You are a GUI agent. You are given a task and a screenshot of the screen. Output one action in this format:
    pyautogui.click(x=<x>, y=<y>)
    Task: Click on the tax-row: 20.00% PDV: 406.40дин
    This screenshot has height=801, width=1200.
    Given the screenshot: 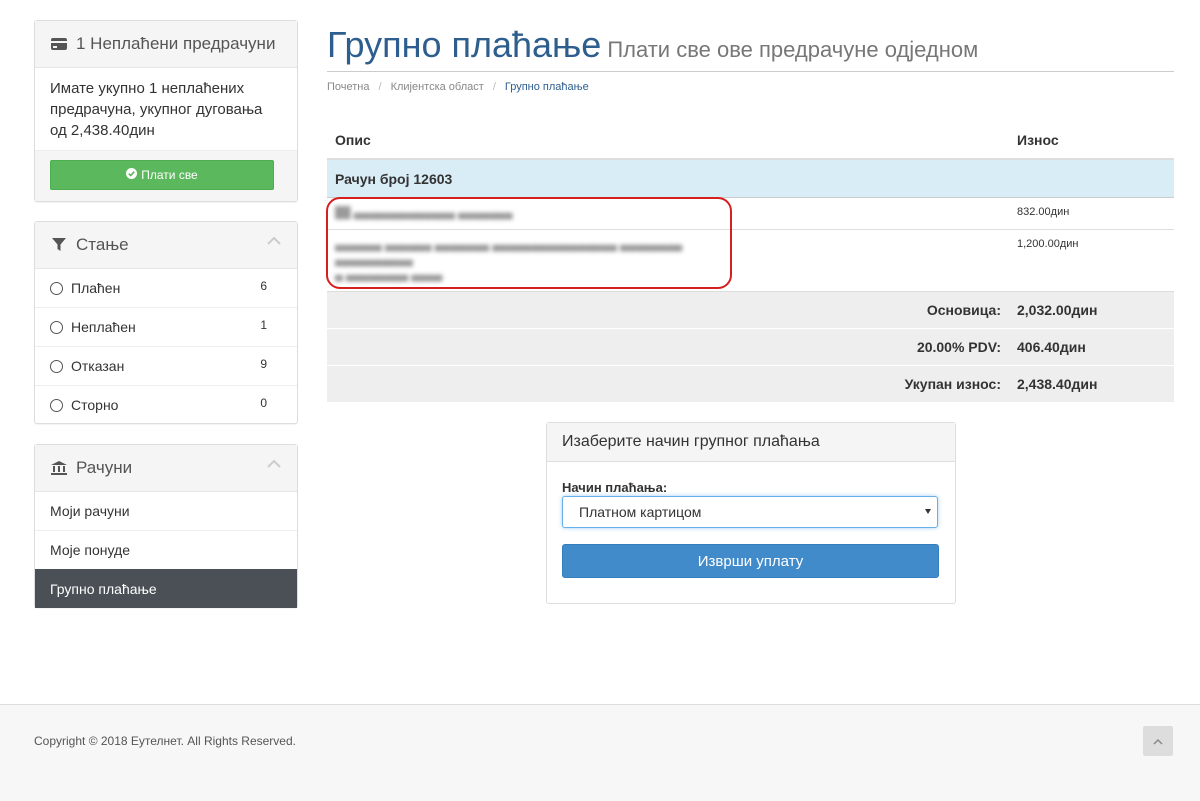 What is the action you would take?
    pyautogui.click(x=750, y=347)
    